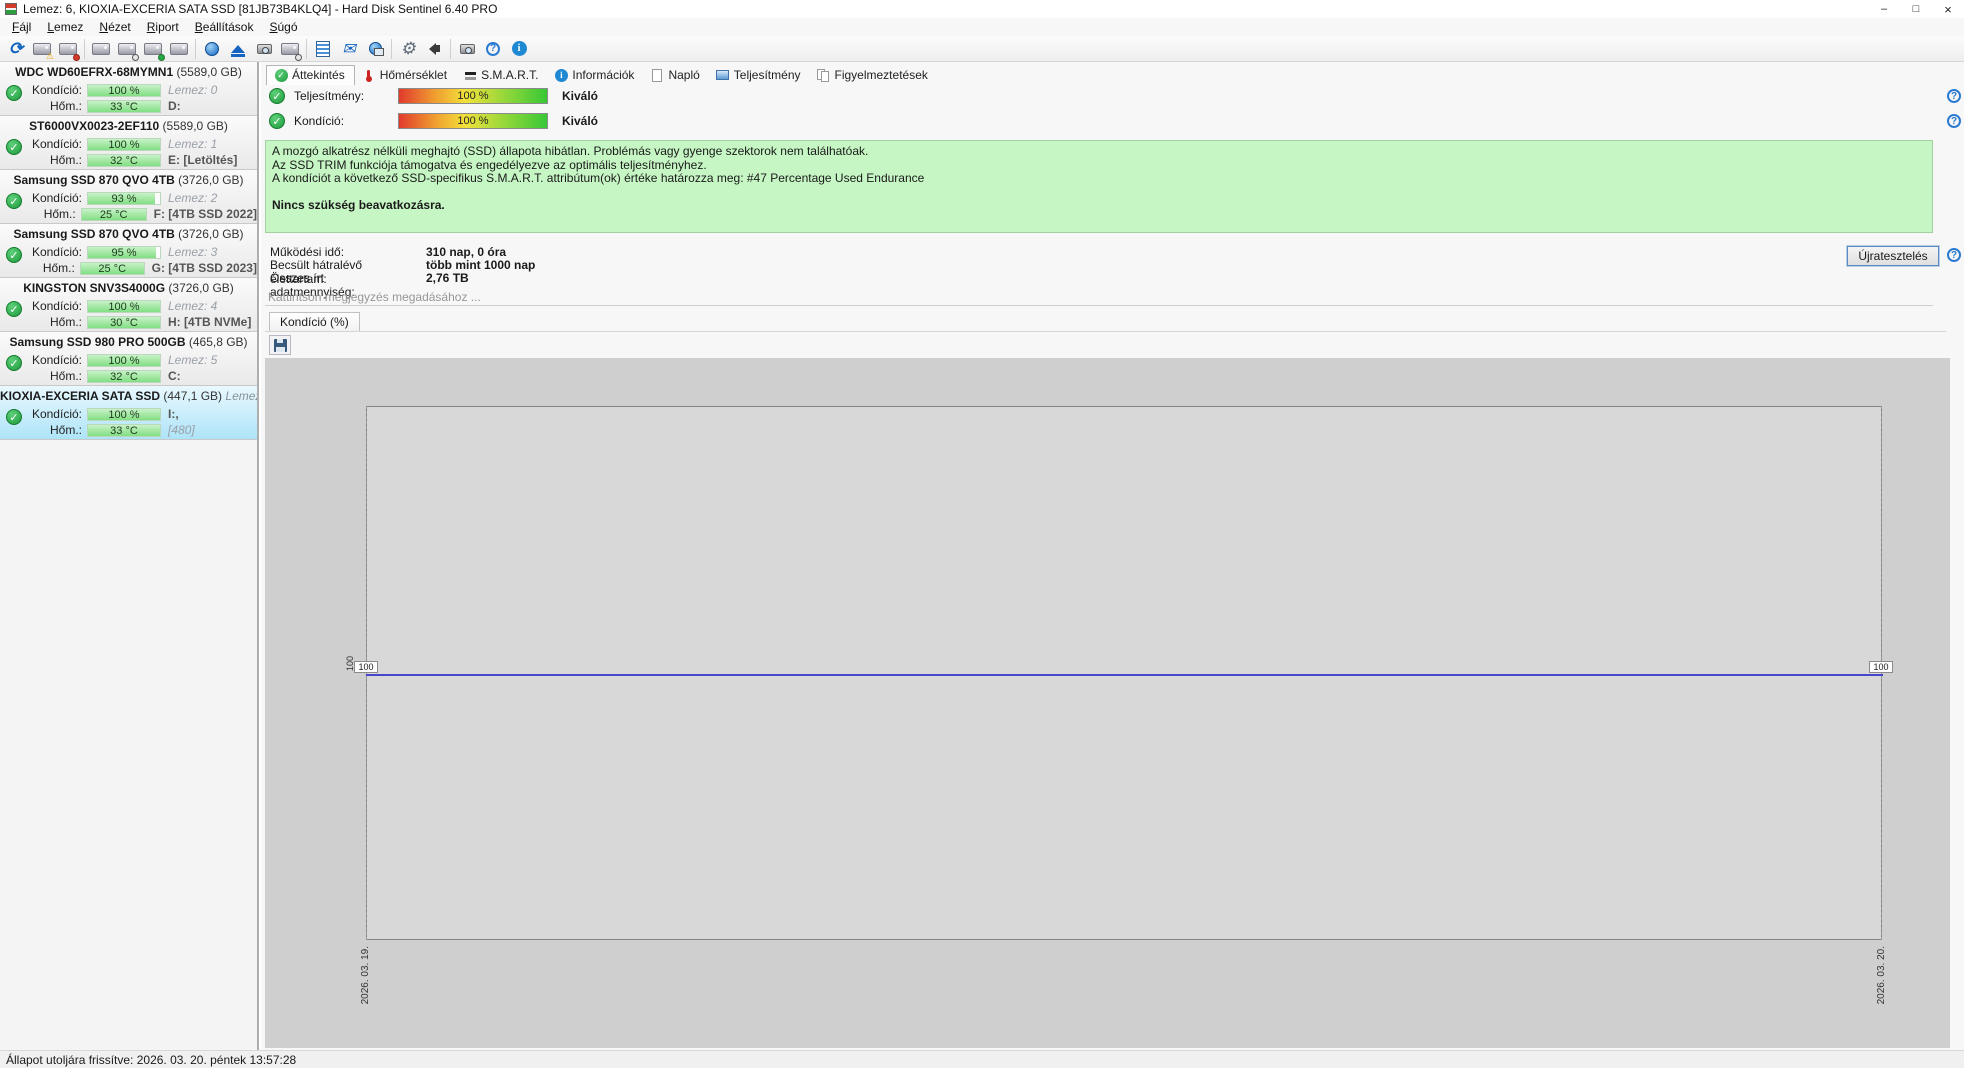  Describe the element at coordinates (519, 49) in the screenshot. I see `info-icon` at that location.